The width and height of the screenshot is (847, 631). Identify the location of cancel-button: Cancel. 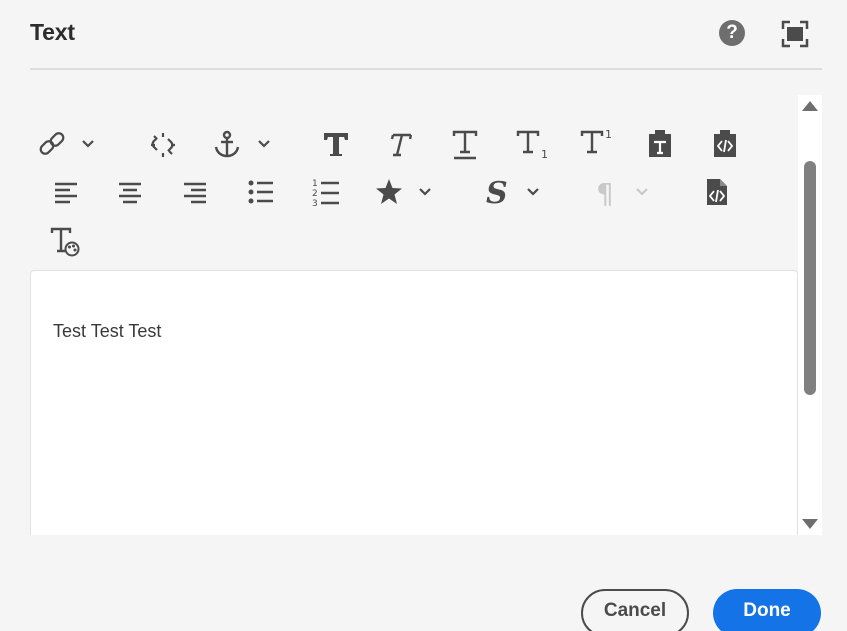
(635, 610).